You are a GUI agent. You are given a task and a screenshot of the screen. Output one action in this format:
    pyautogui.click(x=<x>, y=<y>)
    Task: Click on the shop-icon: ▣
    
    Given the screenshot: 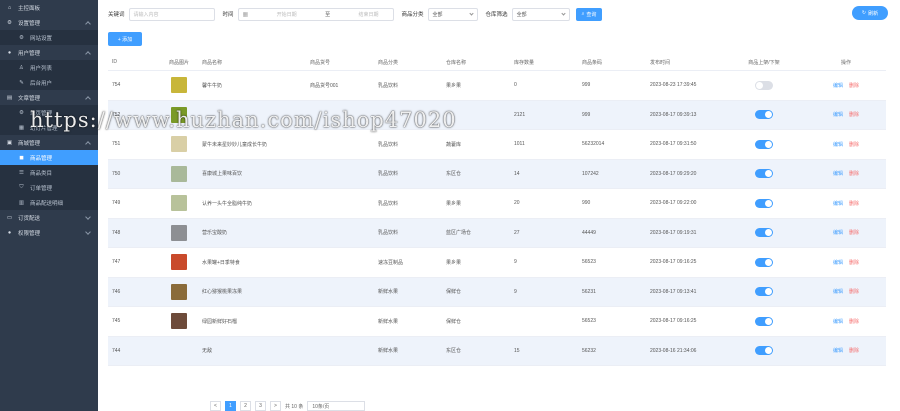 What is the action you would take?
    pyautogui.click(x=9, y=142)
    